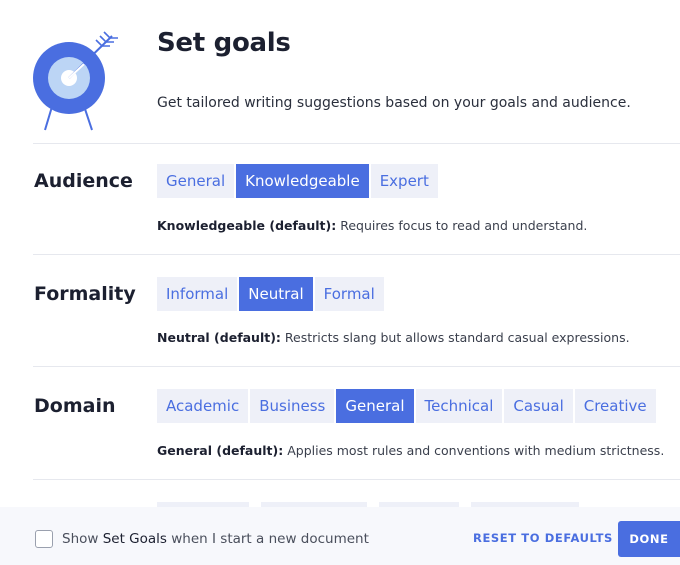 The image size is (680, 565). I want to click on section-label: Formality, so click(85, 294).